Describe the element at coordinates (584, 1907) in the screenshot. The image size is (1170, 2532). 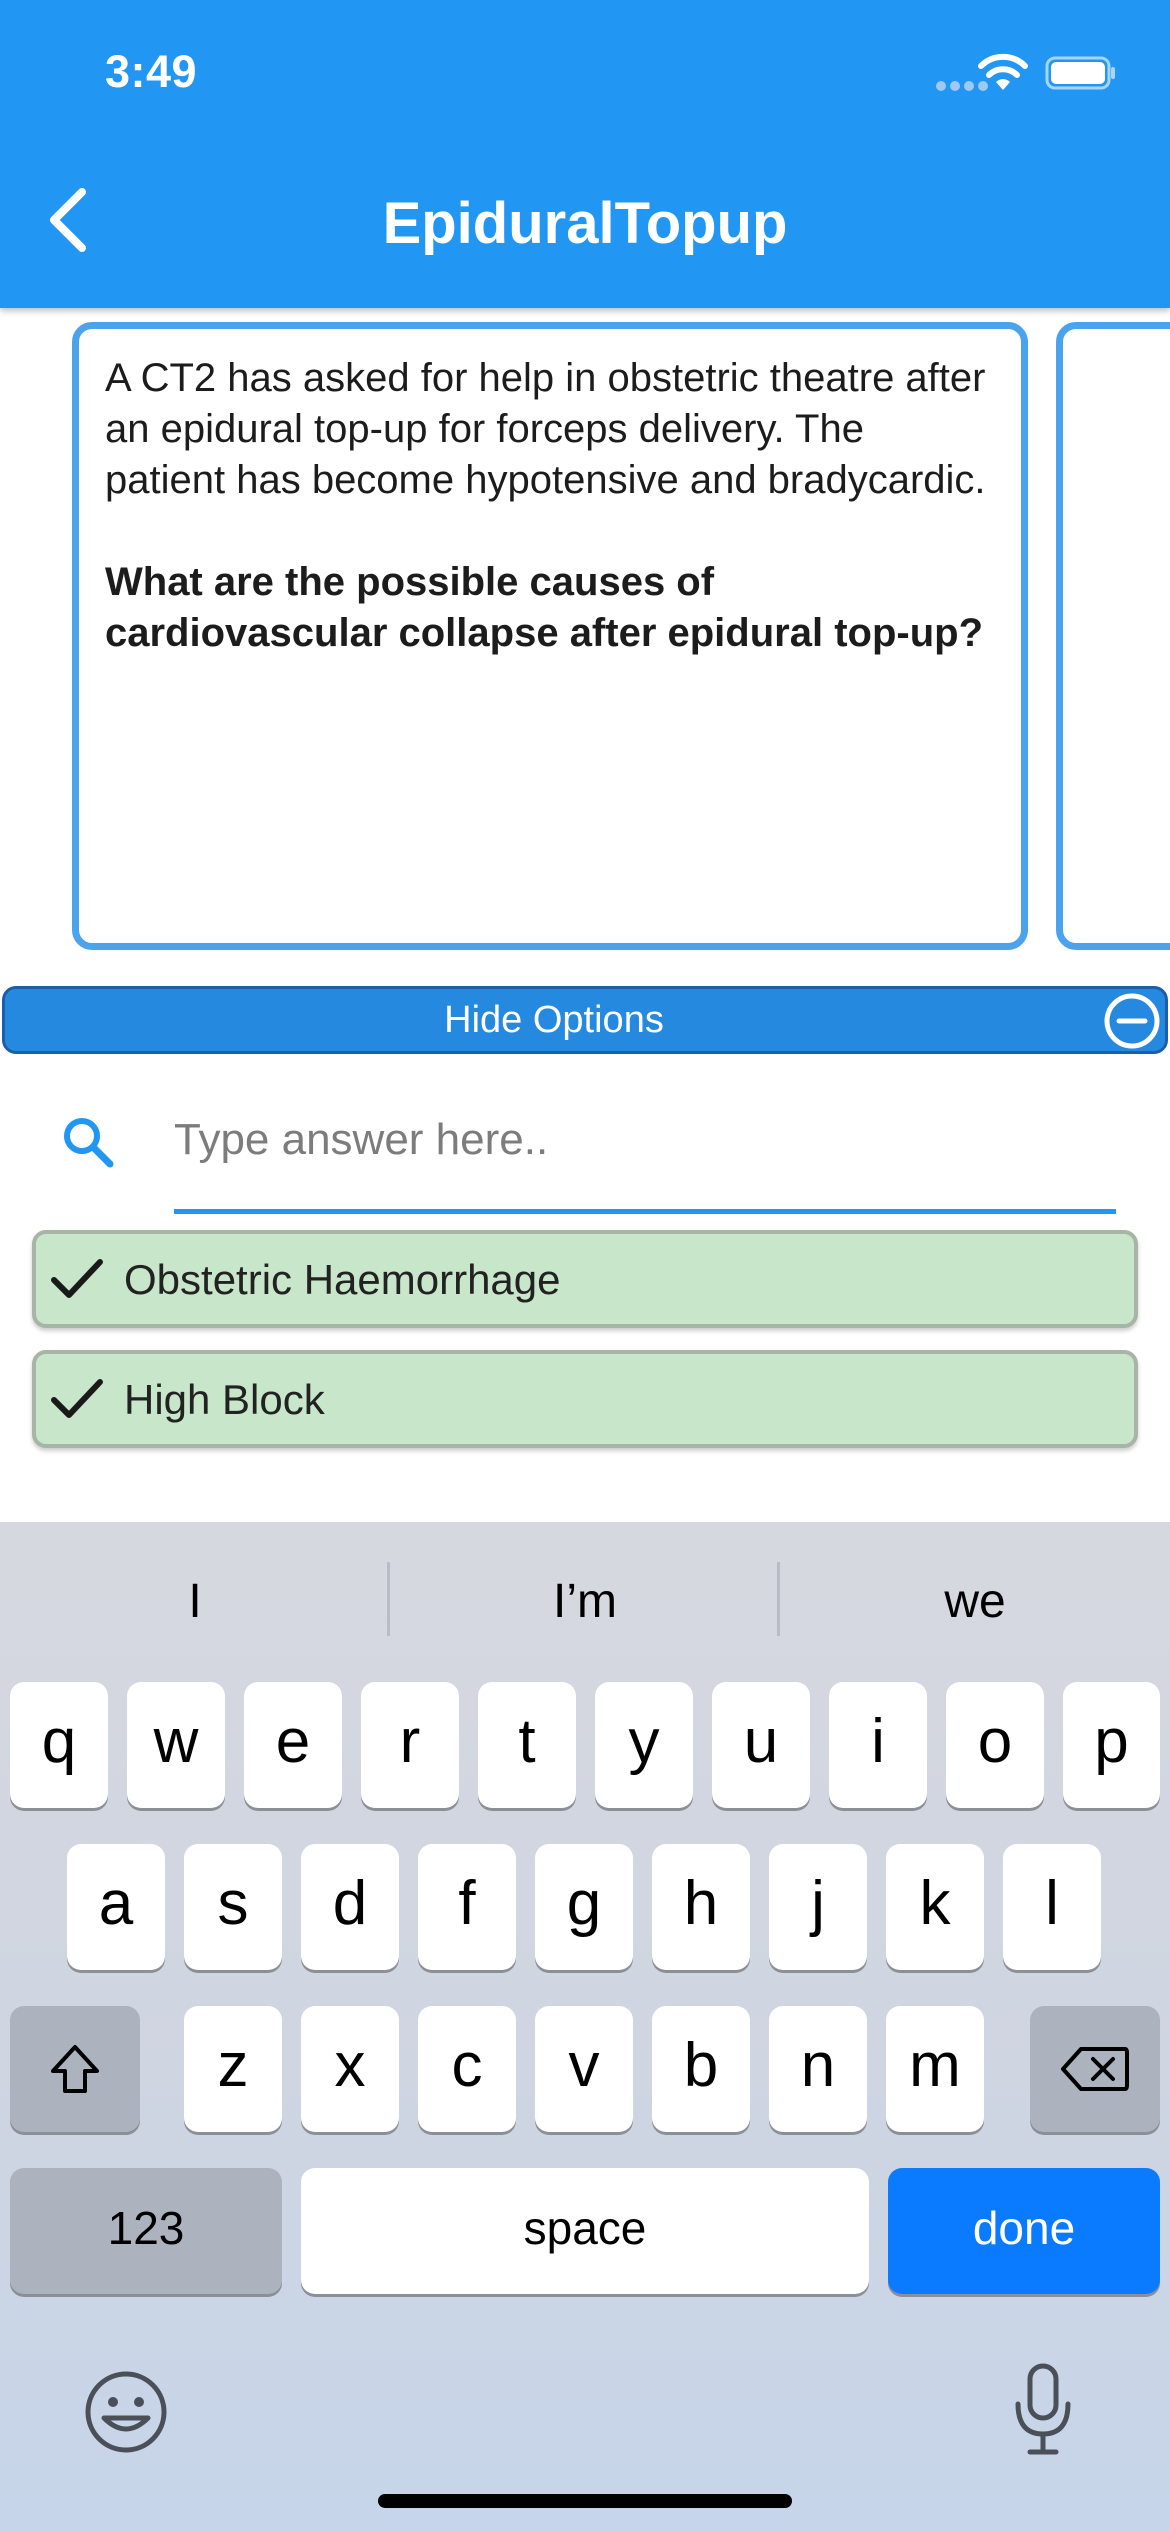
I see `key-g: g` at that location.